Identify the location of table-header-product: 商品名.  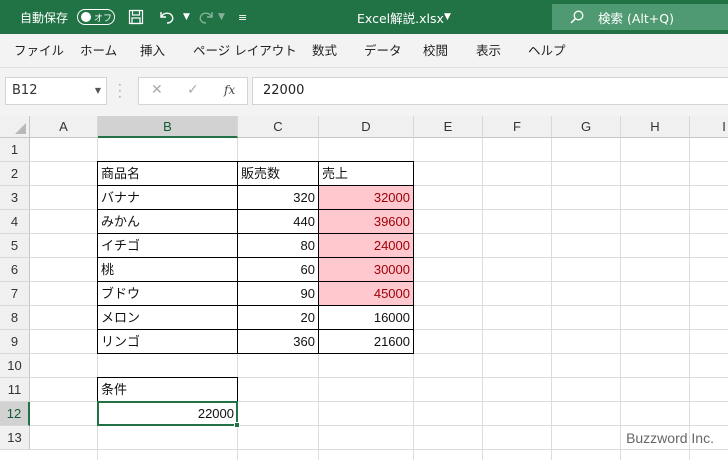
(167, 173).